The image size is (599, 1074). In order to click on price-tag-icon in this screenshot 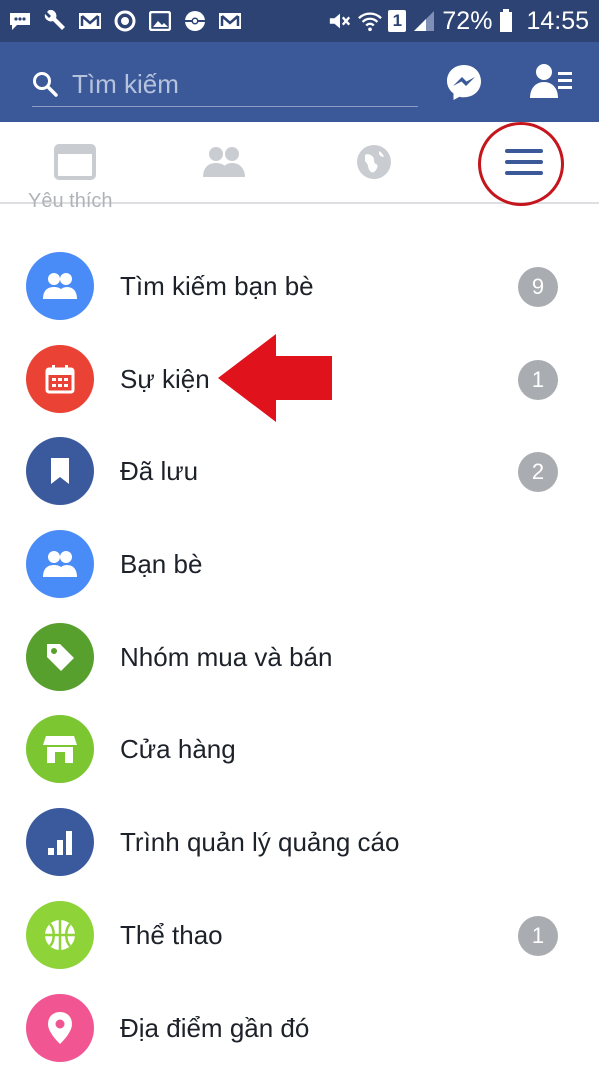, I will do `click(60, 657)`.